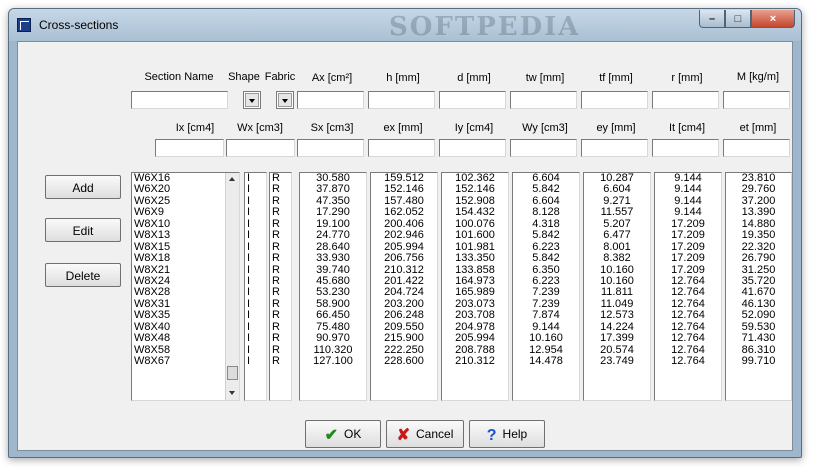 This screenshot has width=822, height=471. I want to click on ok-button: ✔ OK, so click(343, 434).